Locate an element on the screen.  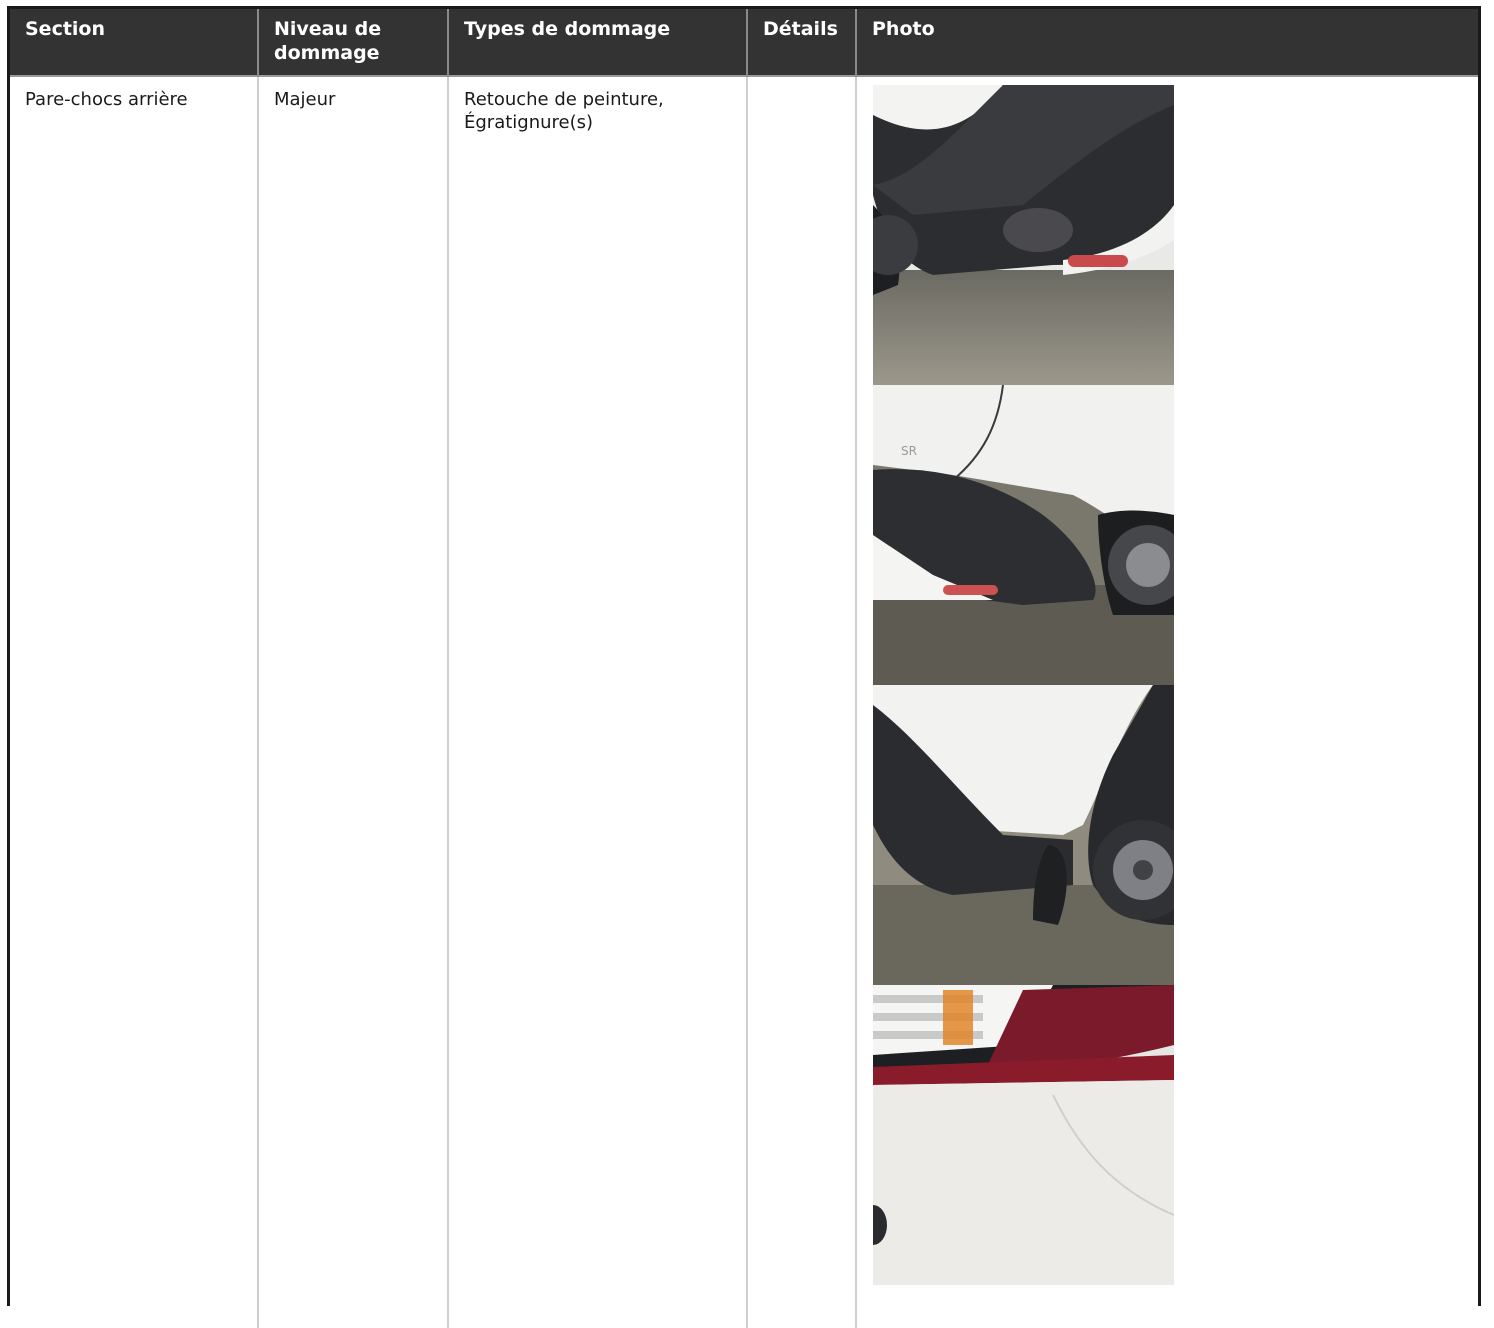
header-niveau: Niveau de dommage is located at coordinates (353, 42).